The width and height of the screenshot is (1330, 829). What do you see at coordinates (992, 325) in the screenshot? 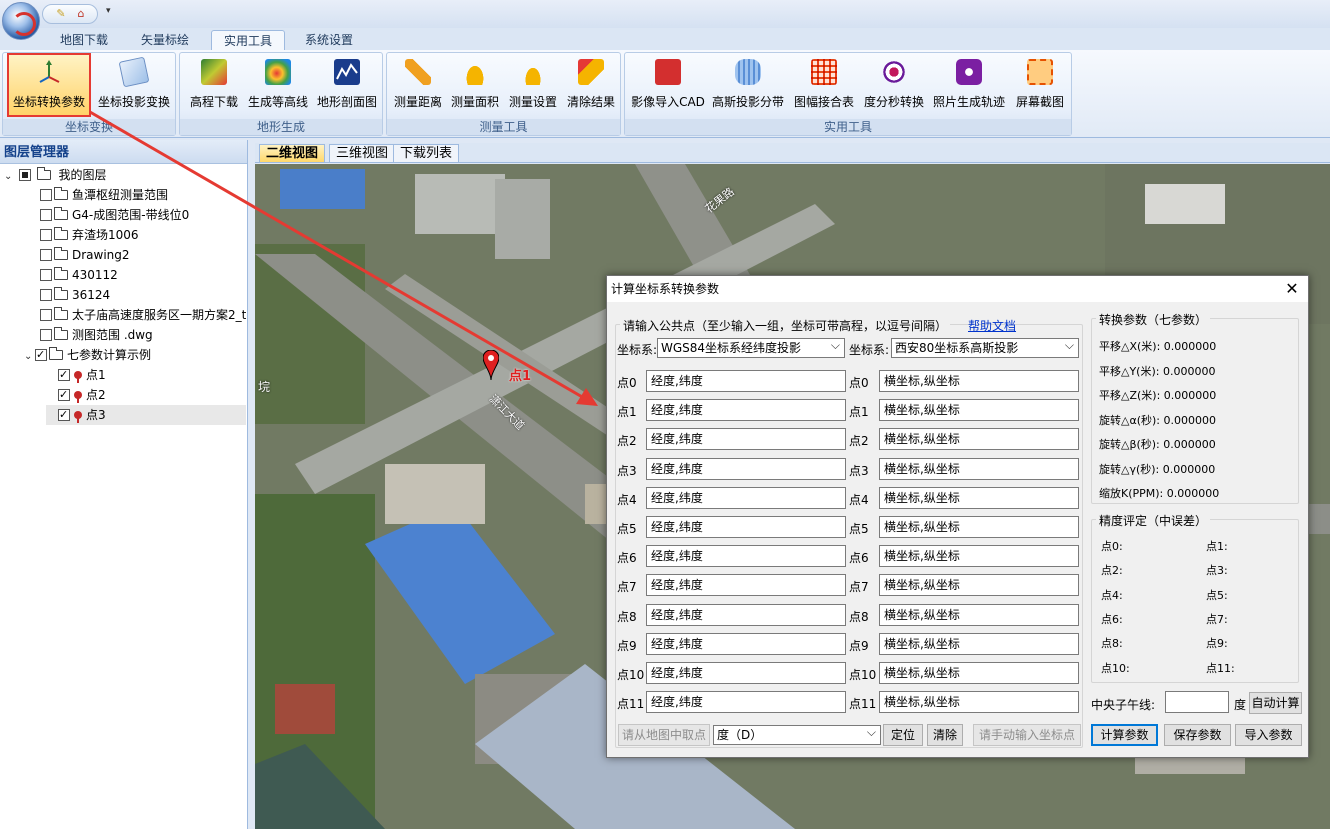
I see `help-link: 帮助文档` at bounding box center [992, 325].